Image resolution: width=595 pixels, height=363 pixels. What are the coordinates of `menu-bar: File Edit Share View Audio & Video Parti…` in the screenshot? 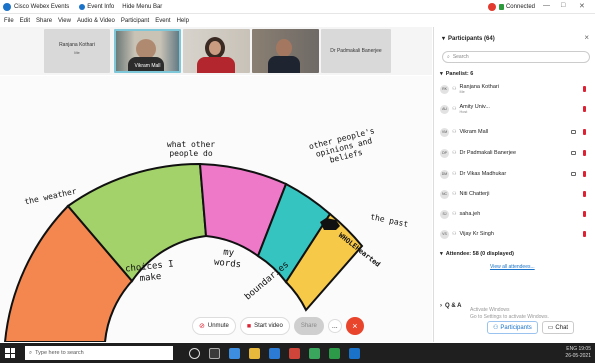 It's located at (297, 20).